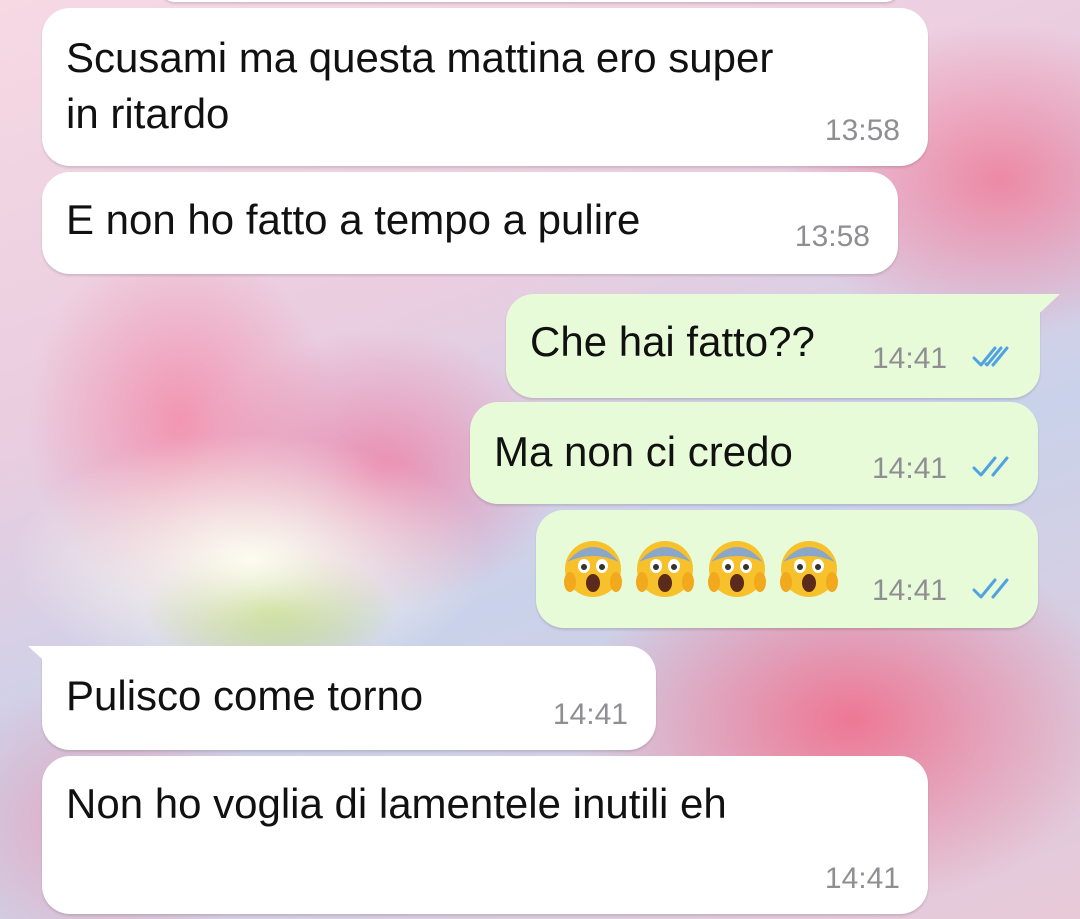 The image size is (1080, 919). I want to click on message-bubble-outgoing: 14:41, so click(787, 569).